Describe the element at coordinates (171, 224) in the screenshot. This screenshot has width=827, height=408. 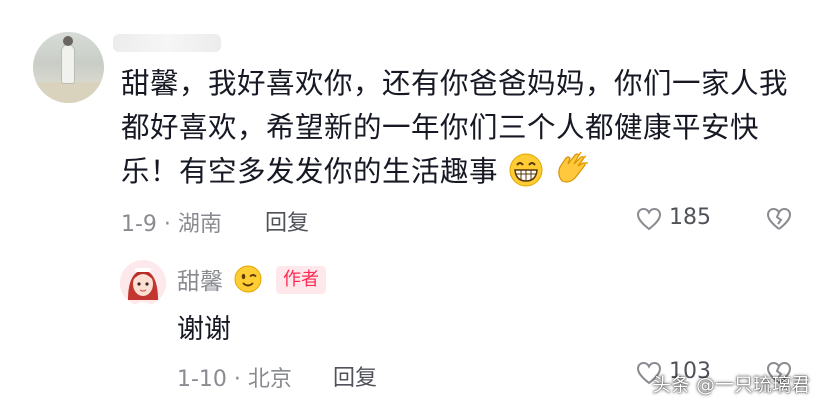
I see `comment-date-location: 1-9 · 湖南` at that location.